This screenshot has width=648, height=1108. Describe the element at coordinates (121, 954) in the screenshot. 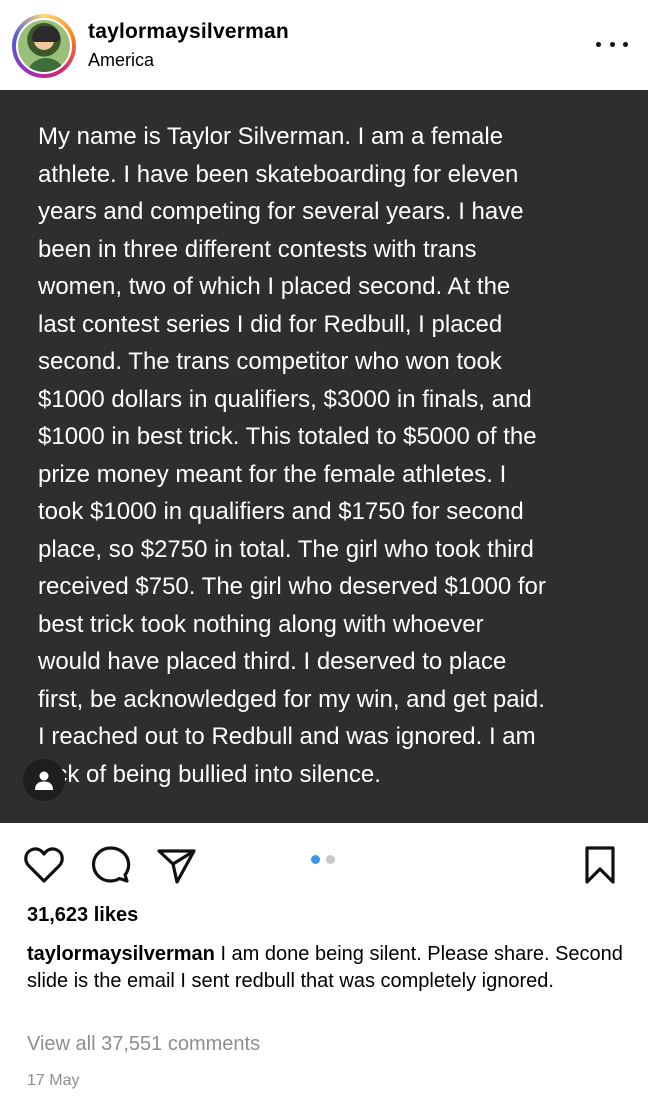

I see `caption-username: taylormaysilverman` at that location.